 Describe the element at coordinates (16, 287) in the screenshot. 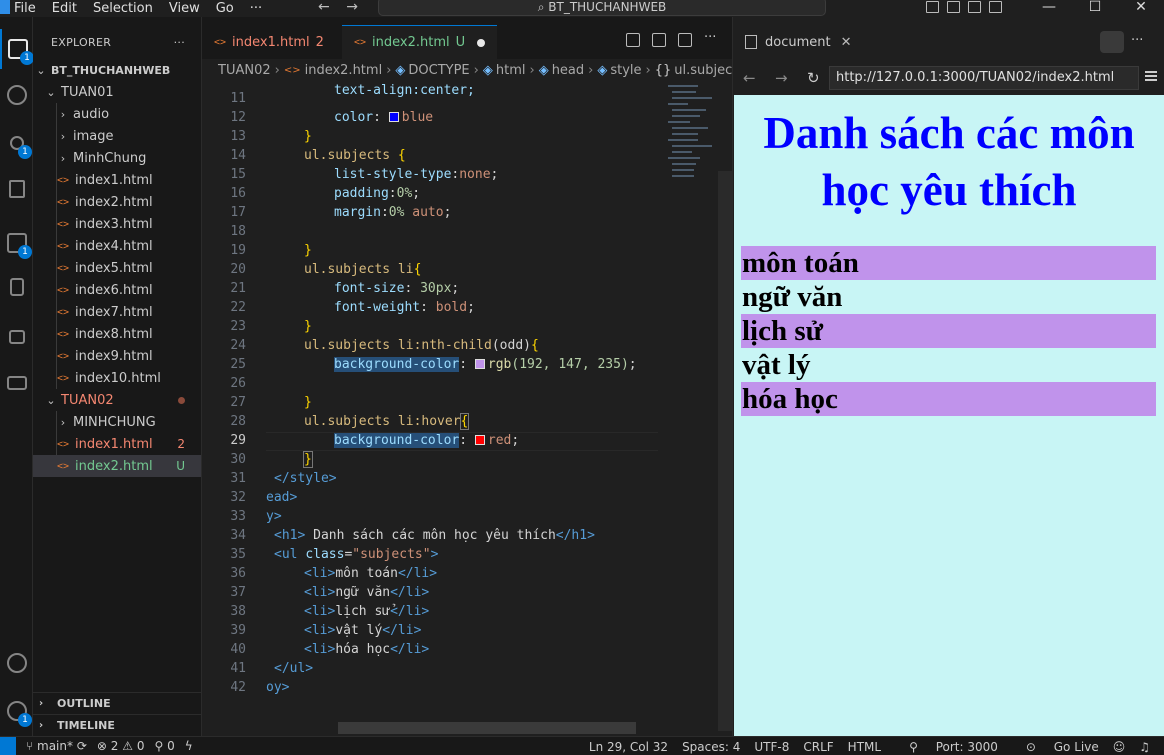

I see `testing-activity` at that location.